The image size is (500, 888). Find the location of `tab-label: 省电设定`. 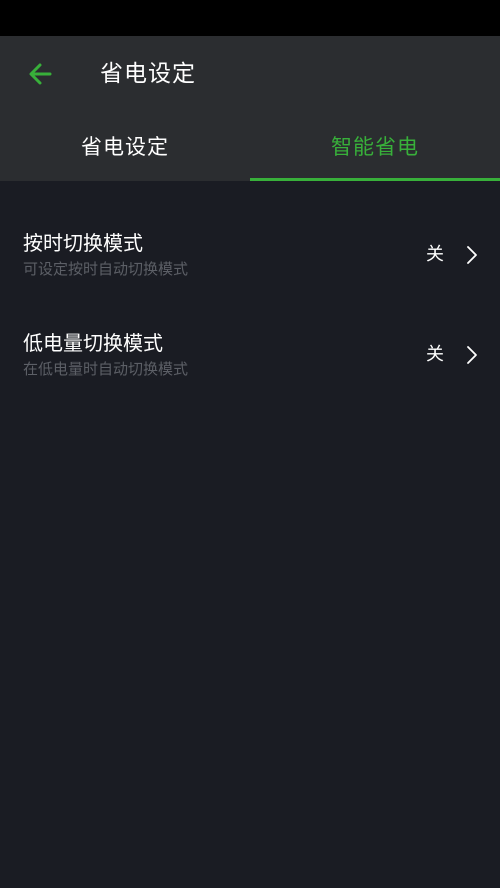

tab-label: 省电设定 is located at coordinates (125, 147).